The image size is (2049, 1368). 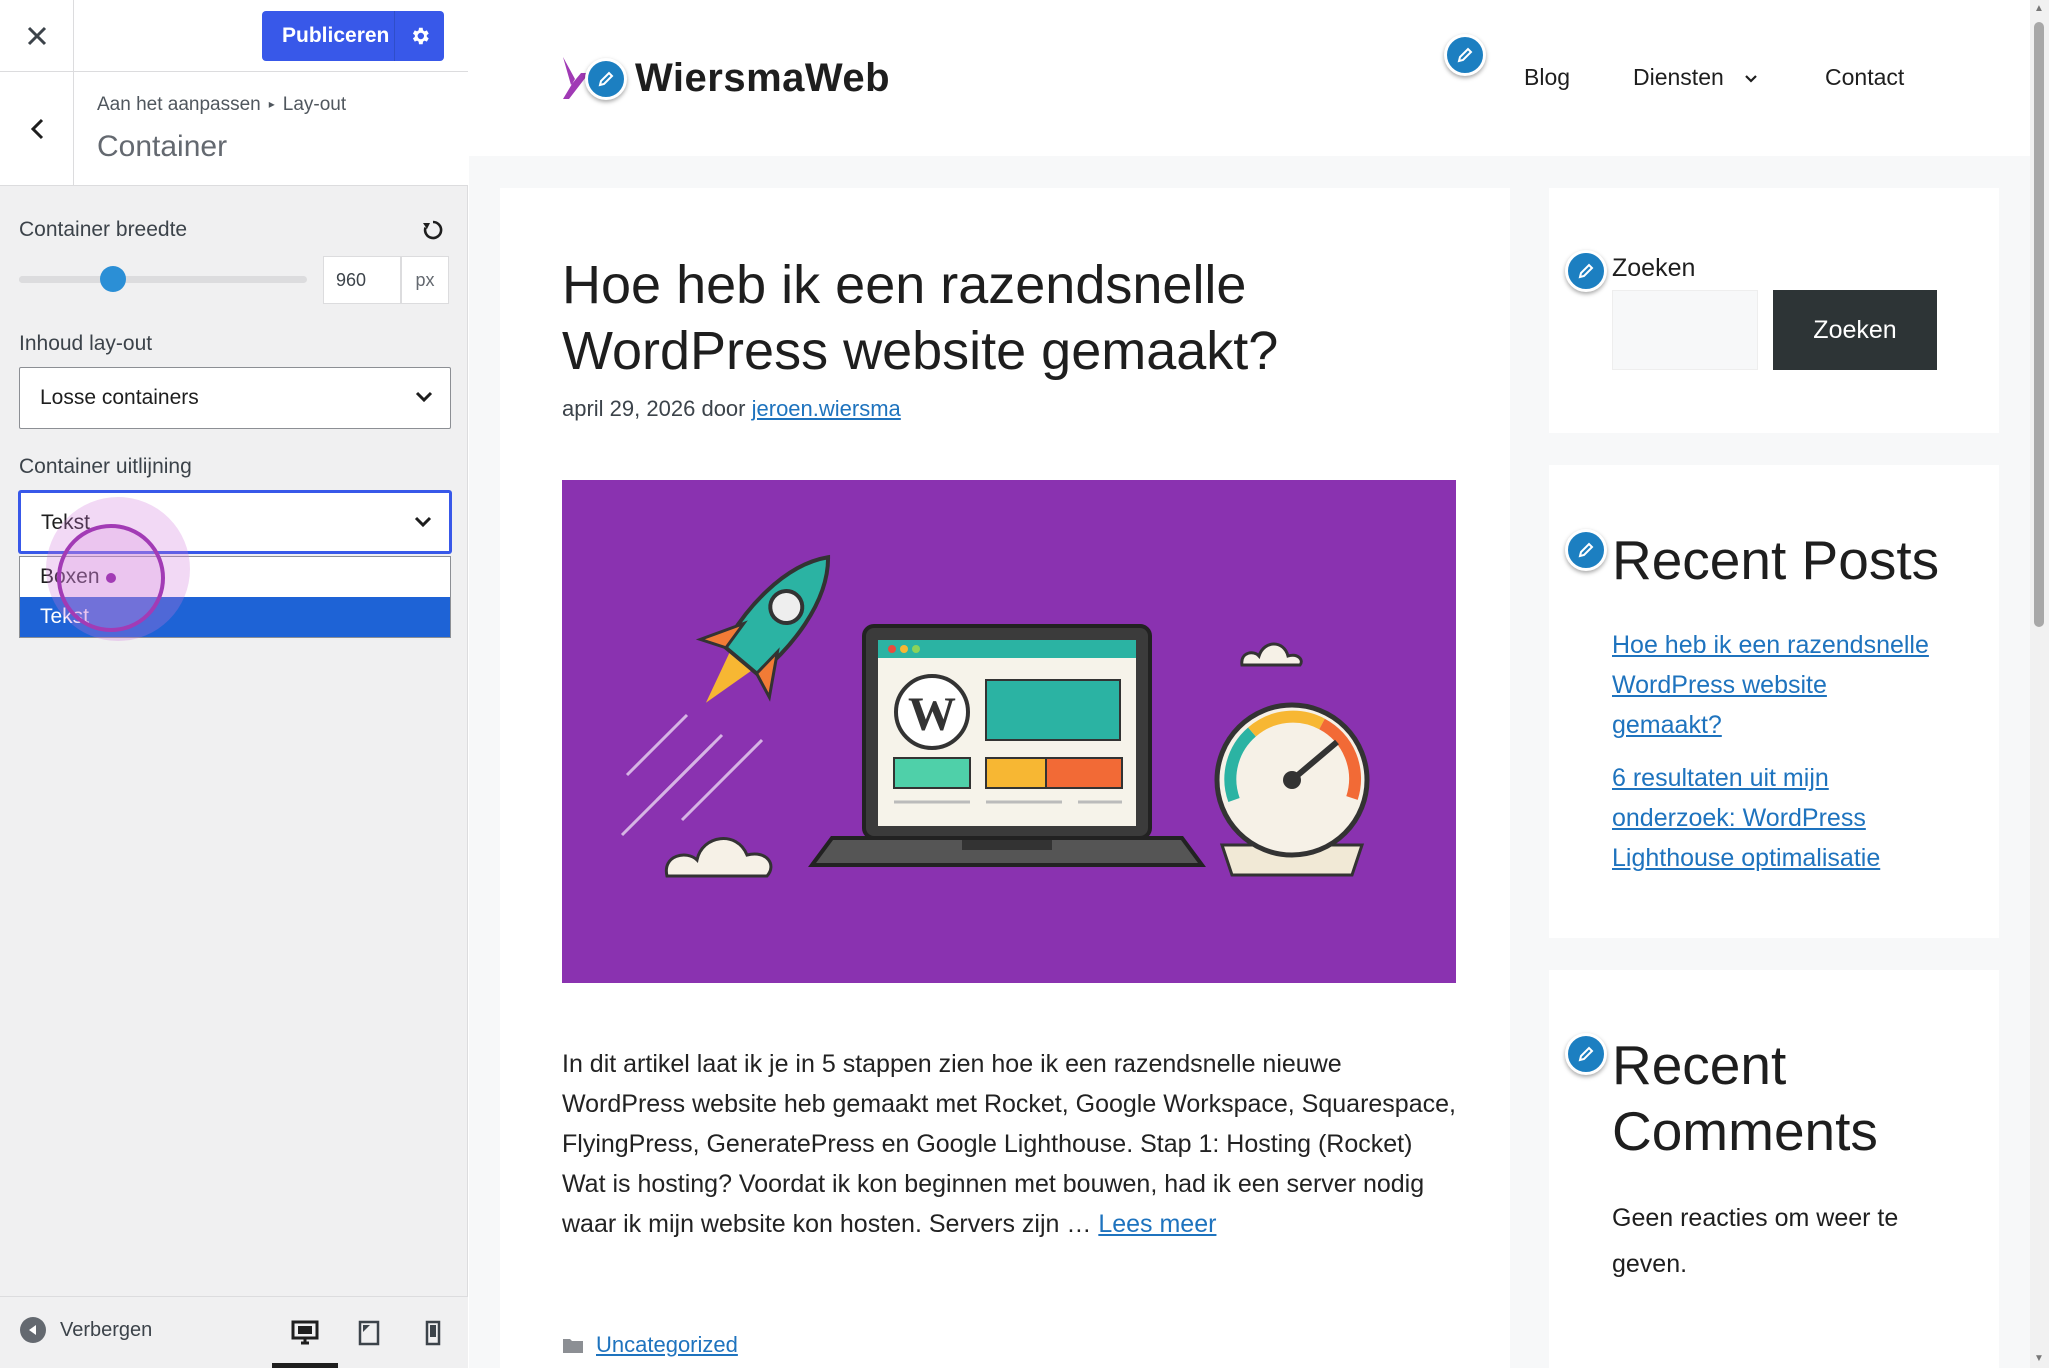 I want to click on site-header: WiersmaWeb Blog Diensten Contact, so click(x=1250, y=78).